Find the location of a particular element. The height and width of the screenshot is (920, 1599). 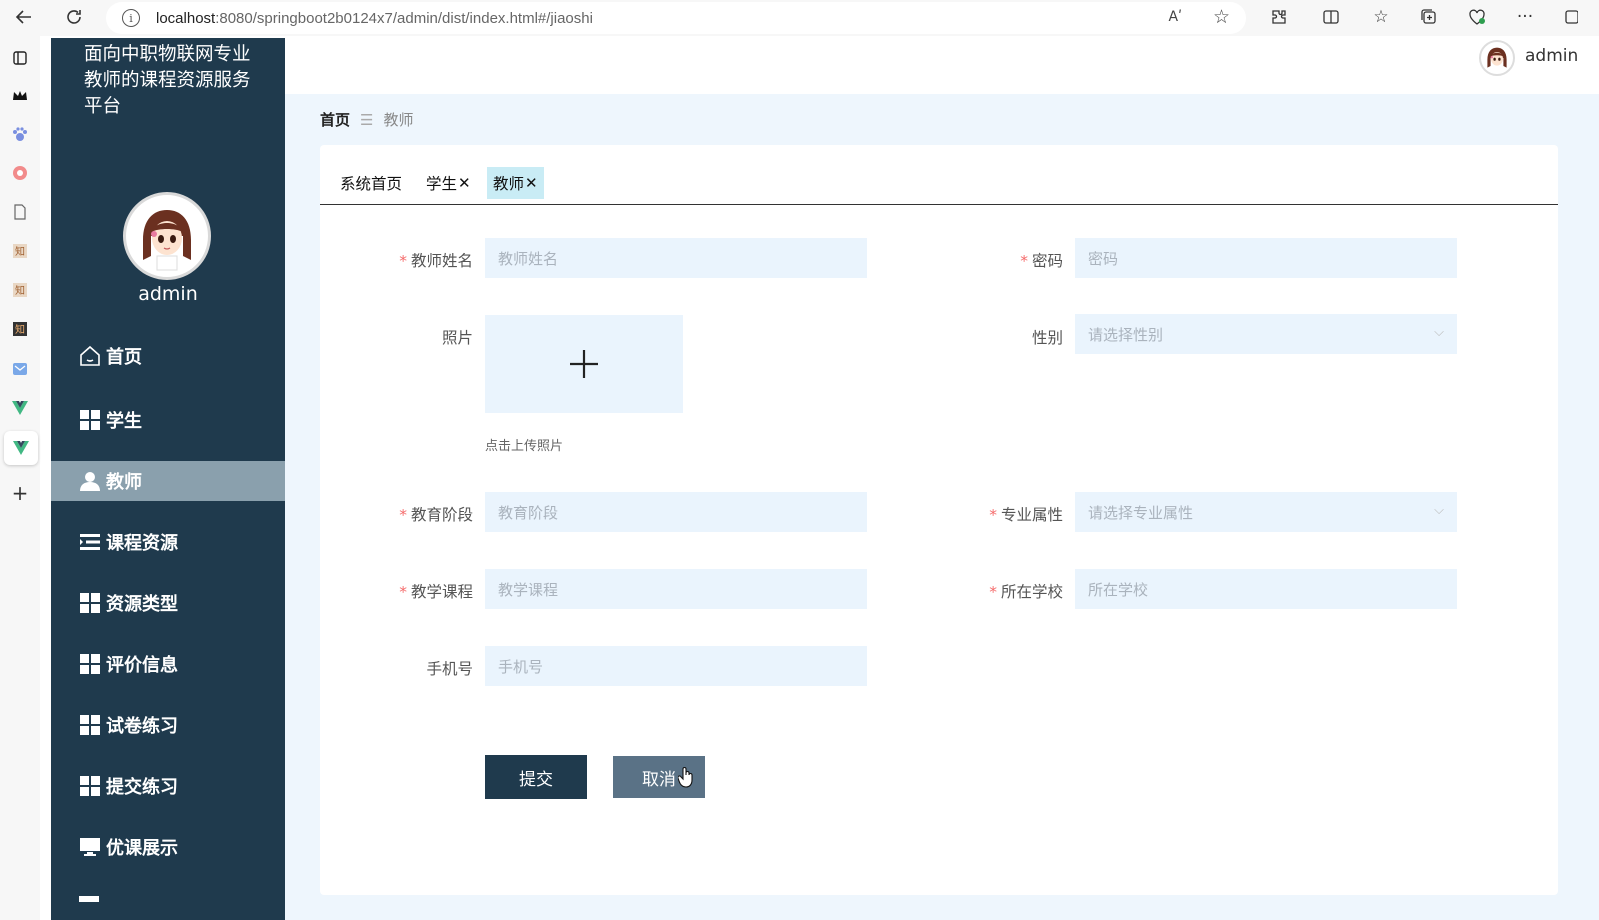

sidebar-item-reviews: 评价信息 is located at coordinates (168, 664).